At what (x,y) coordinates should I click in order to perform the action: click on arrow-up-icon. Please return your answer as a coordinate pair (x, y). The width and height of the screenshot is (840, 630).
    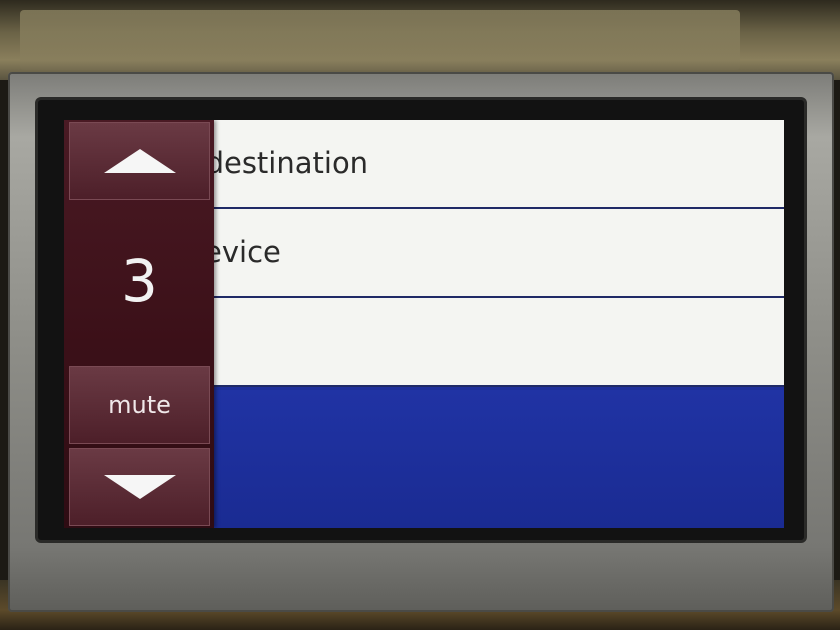
    Looking at the image, I should click on (139, 161).